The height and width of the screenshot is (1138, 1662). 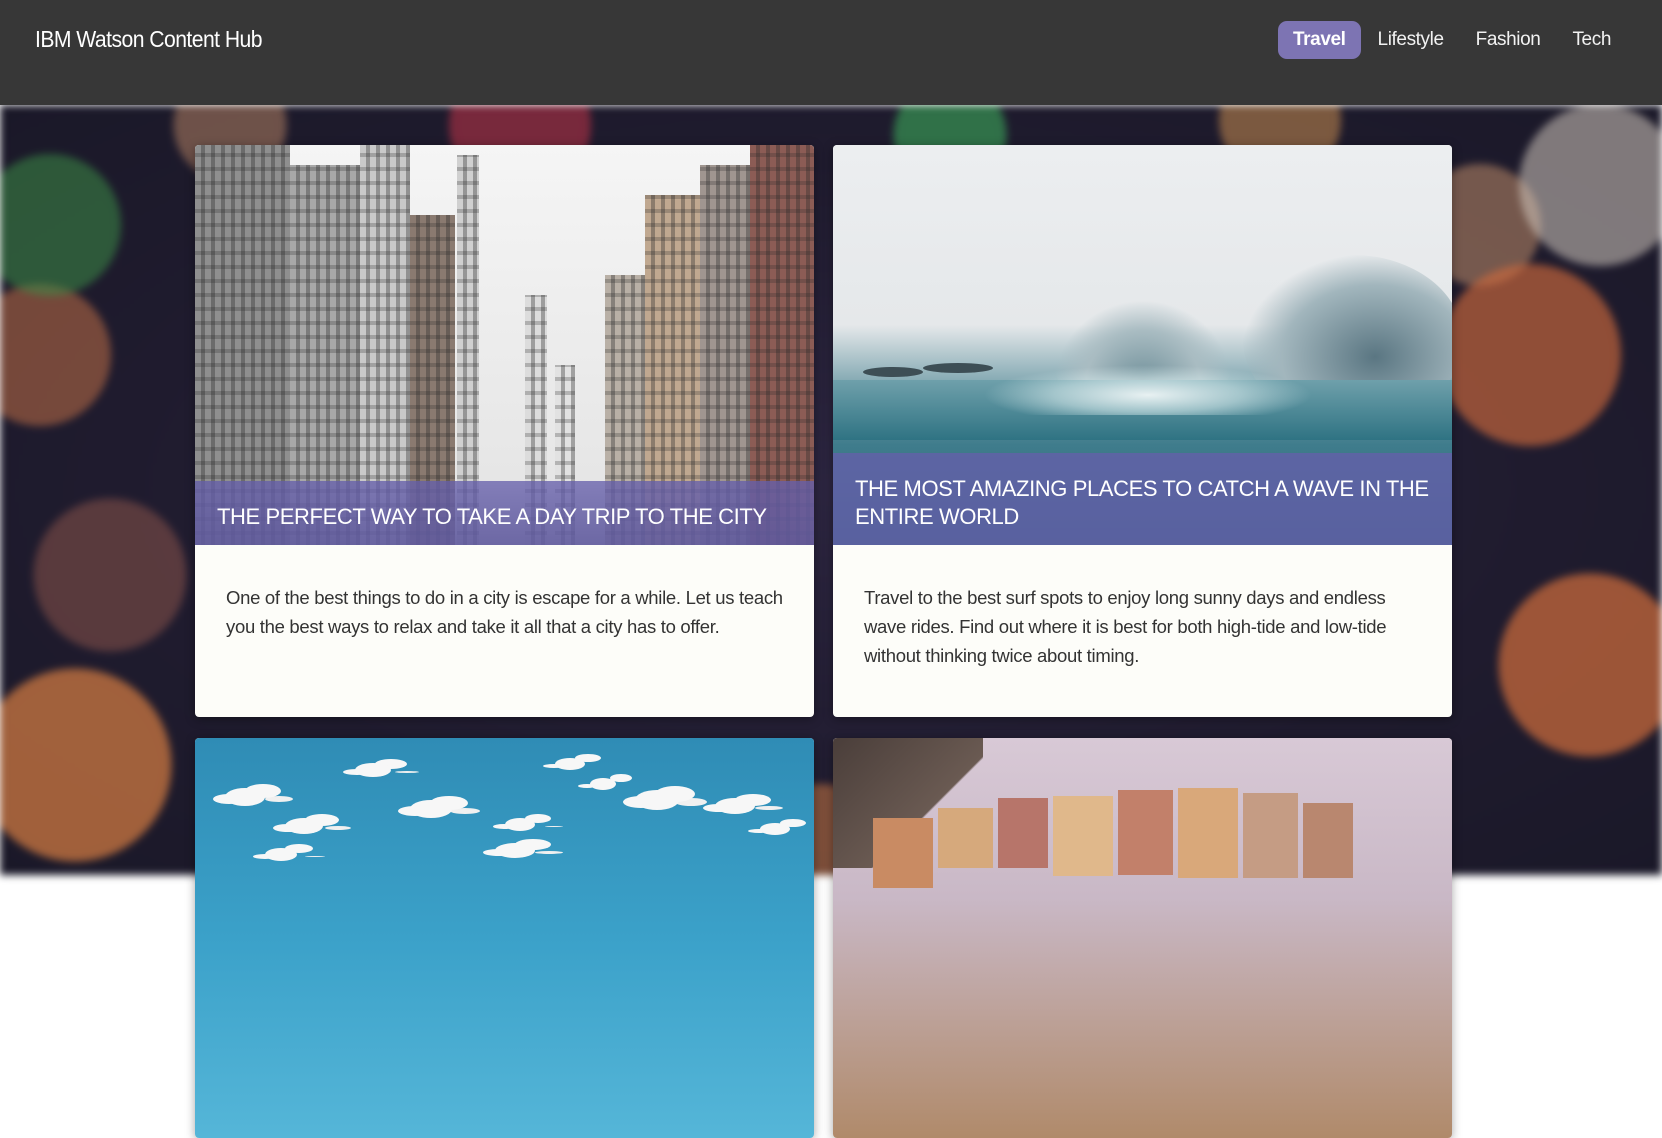 I want to click on nav-item-lifestyle: Lifestyle, so click(x=1411, y=40).